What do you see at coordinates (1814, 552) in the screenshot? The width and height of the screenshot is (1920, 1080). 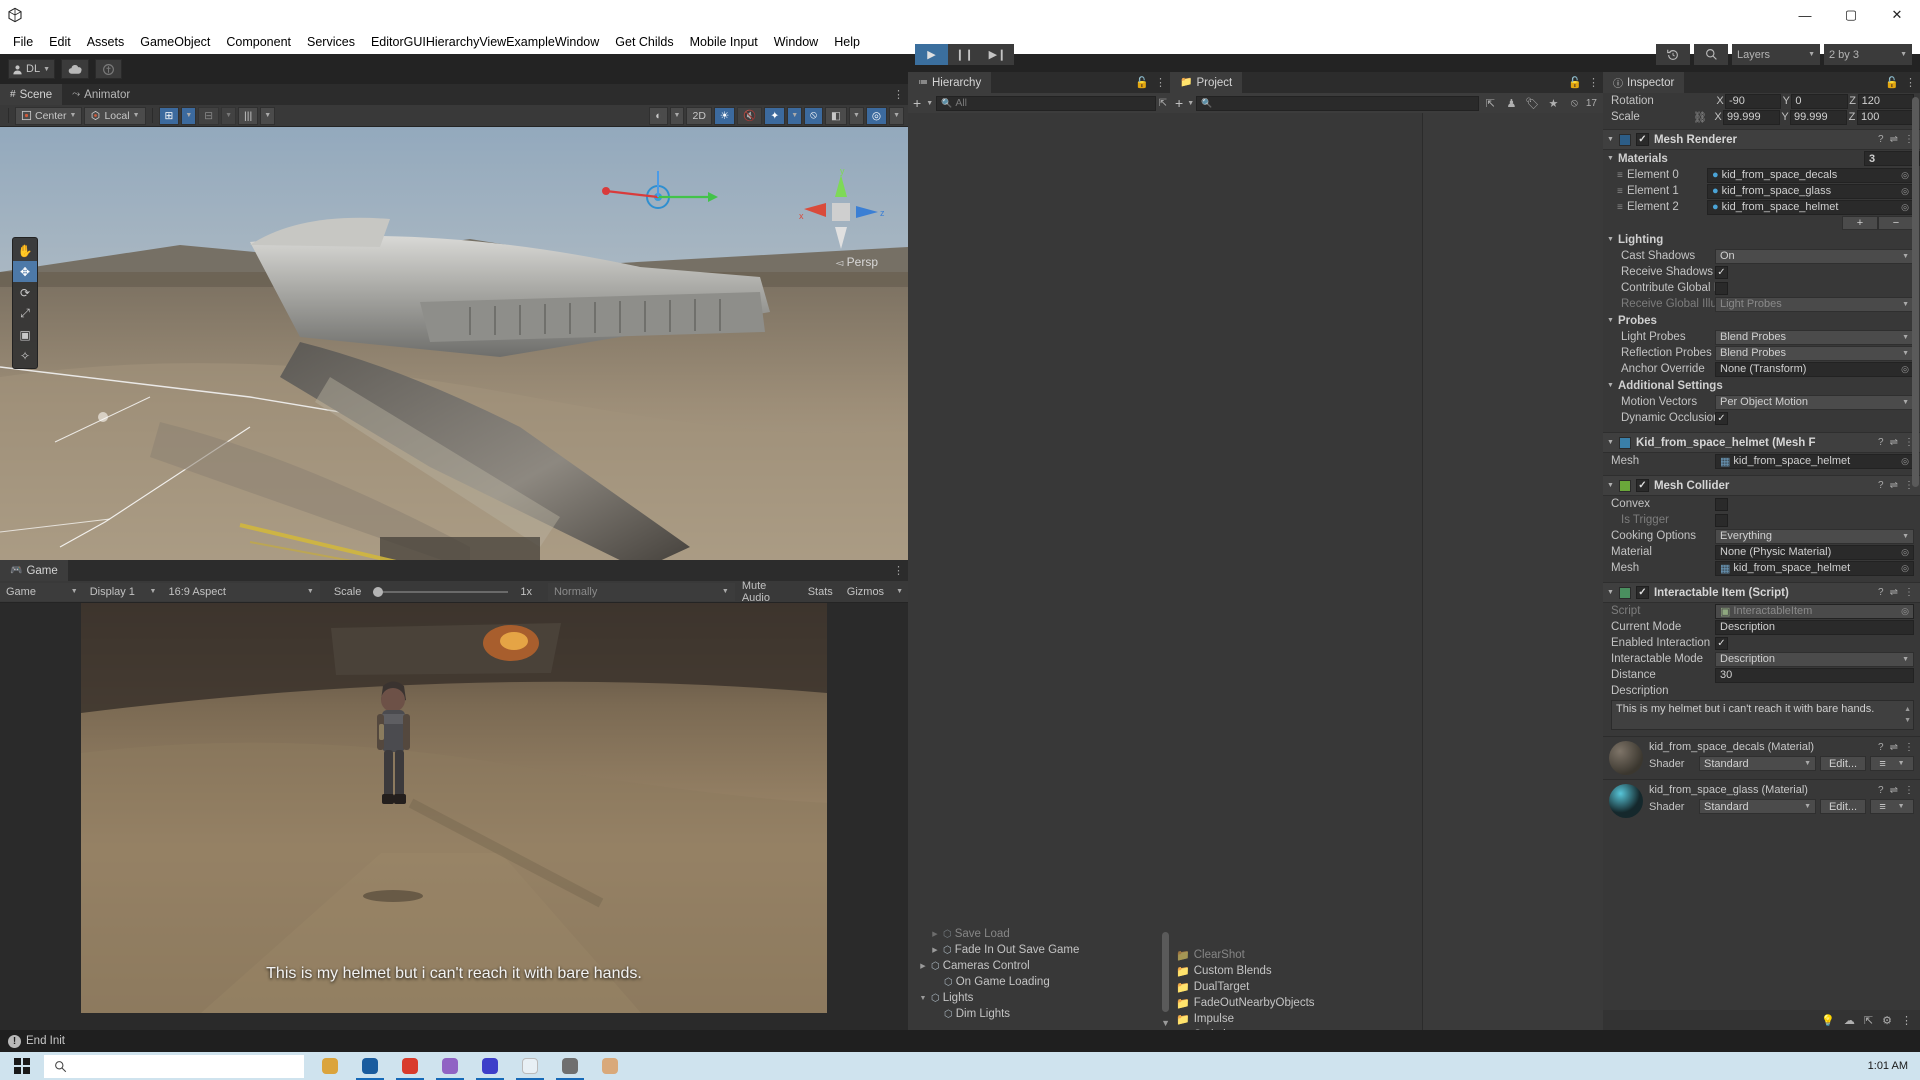 I see `collider-material-field: None (Physic Material) ◎` at bounding box center [1814, 552].